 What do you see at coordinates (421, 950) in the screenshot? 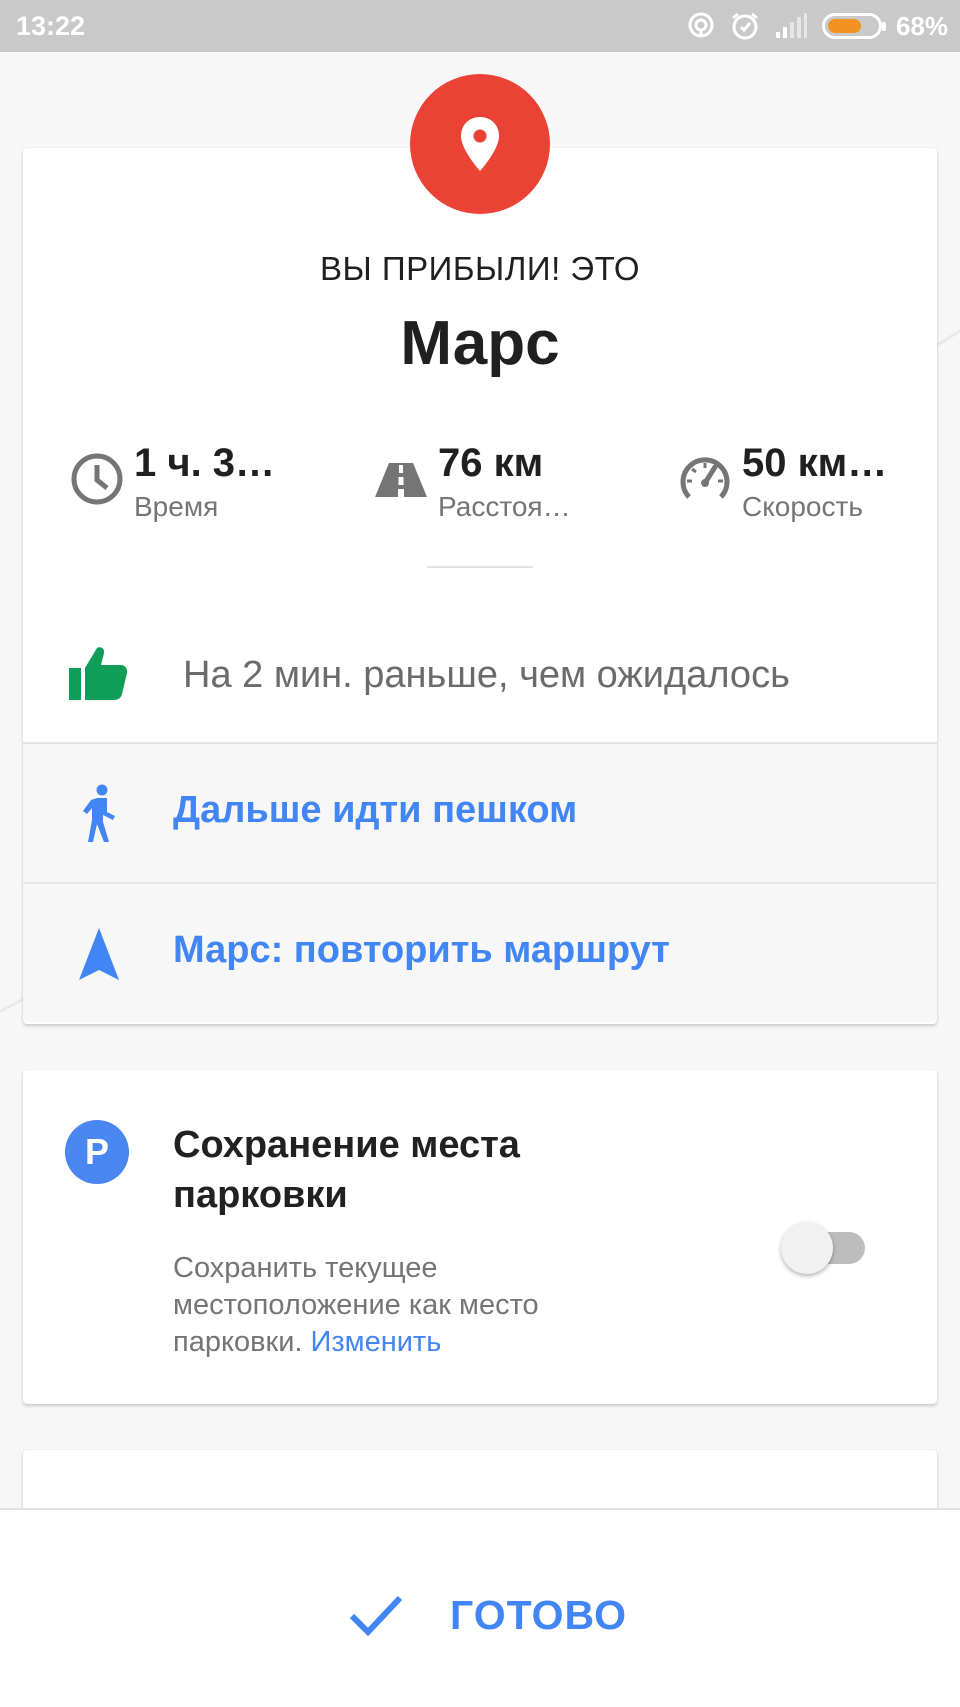
I see `repeat-route-label: Марс: повторить маршрут` at bounding box center [421, 950].